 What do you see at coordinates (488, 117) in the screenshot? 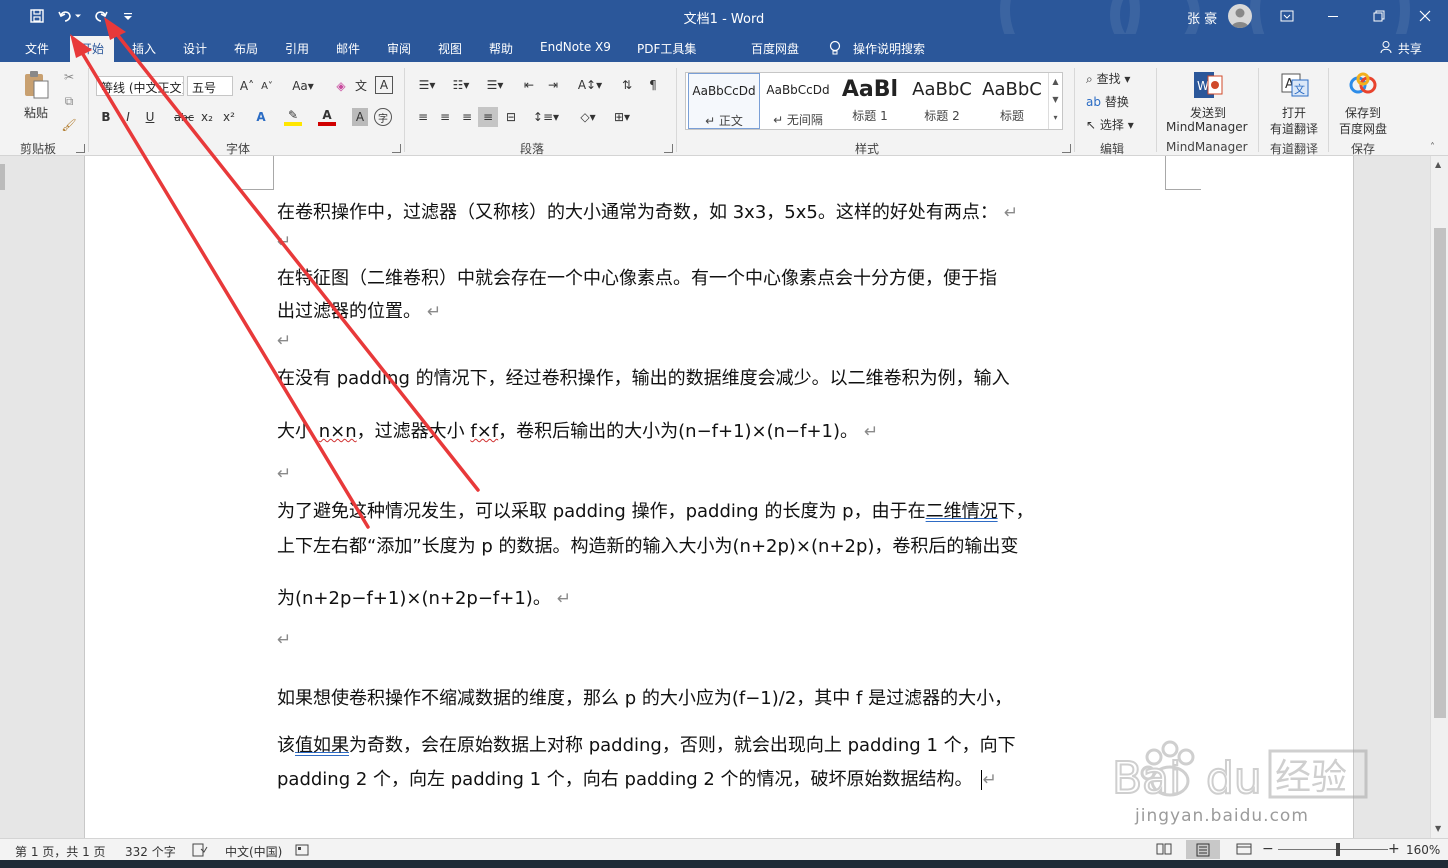
I see `justify-icon: ≡` at bounding box center [488, 117].